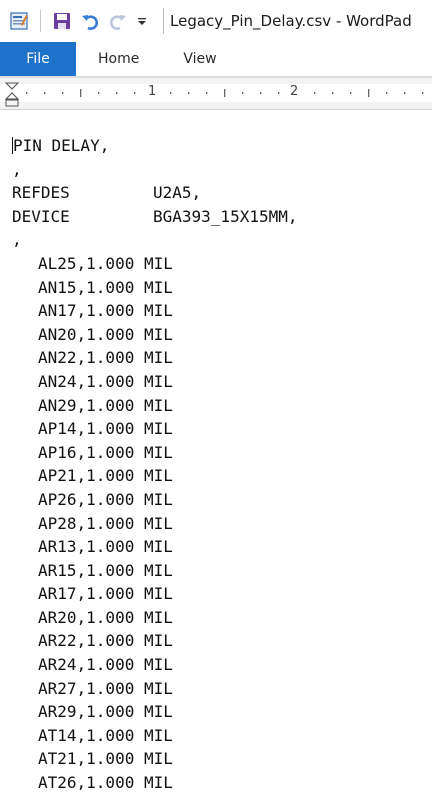  What do you see at coordinates (40, 21) in the screenshot?
I see `quick-access-separator` at bounding box center [40, 21].